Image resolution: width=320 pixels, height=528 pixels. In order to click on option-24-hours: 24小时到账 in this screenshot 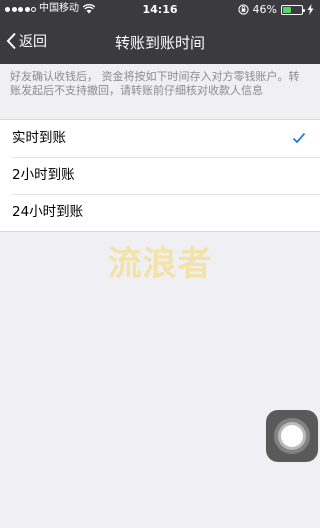, I will do `click(160, 212)`.